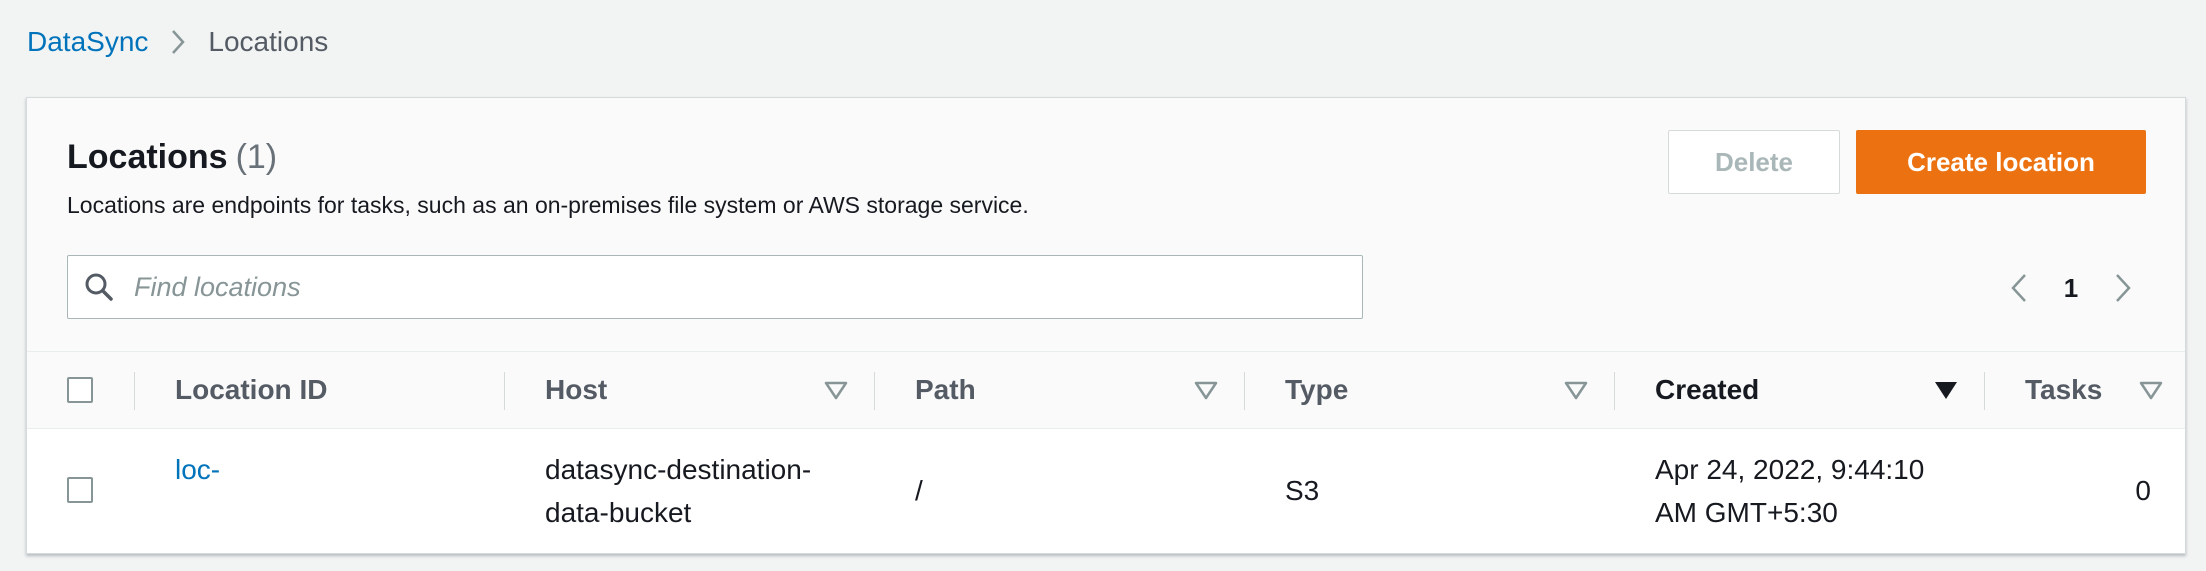 Image resolution: width=2206 pixels, height=571 pixels. I want to click on breadcrumb: DataSync Locations, so click(177, 42).